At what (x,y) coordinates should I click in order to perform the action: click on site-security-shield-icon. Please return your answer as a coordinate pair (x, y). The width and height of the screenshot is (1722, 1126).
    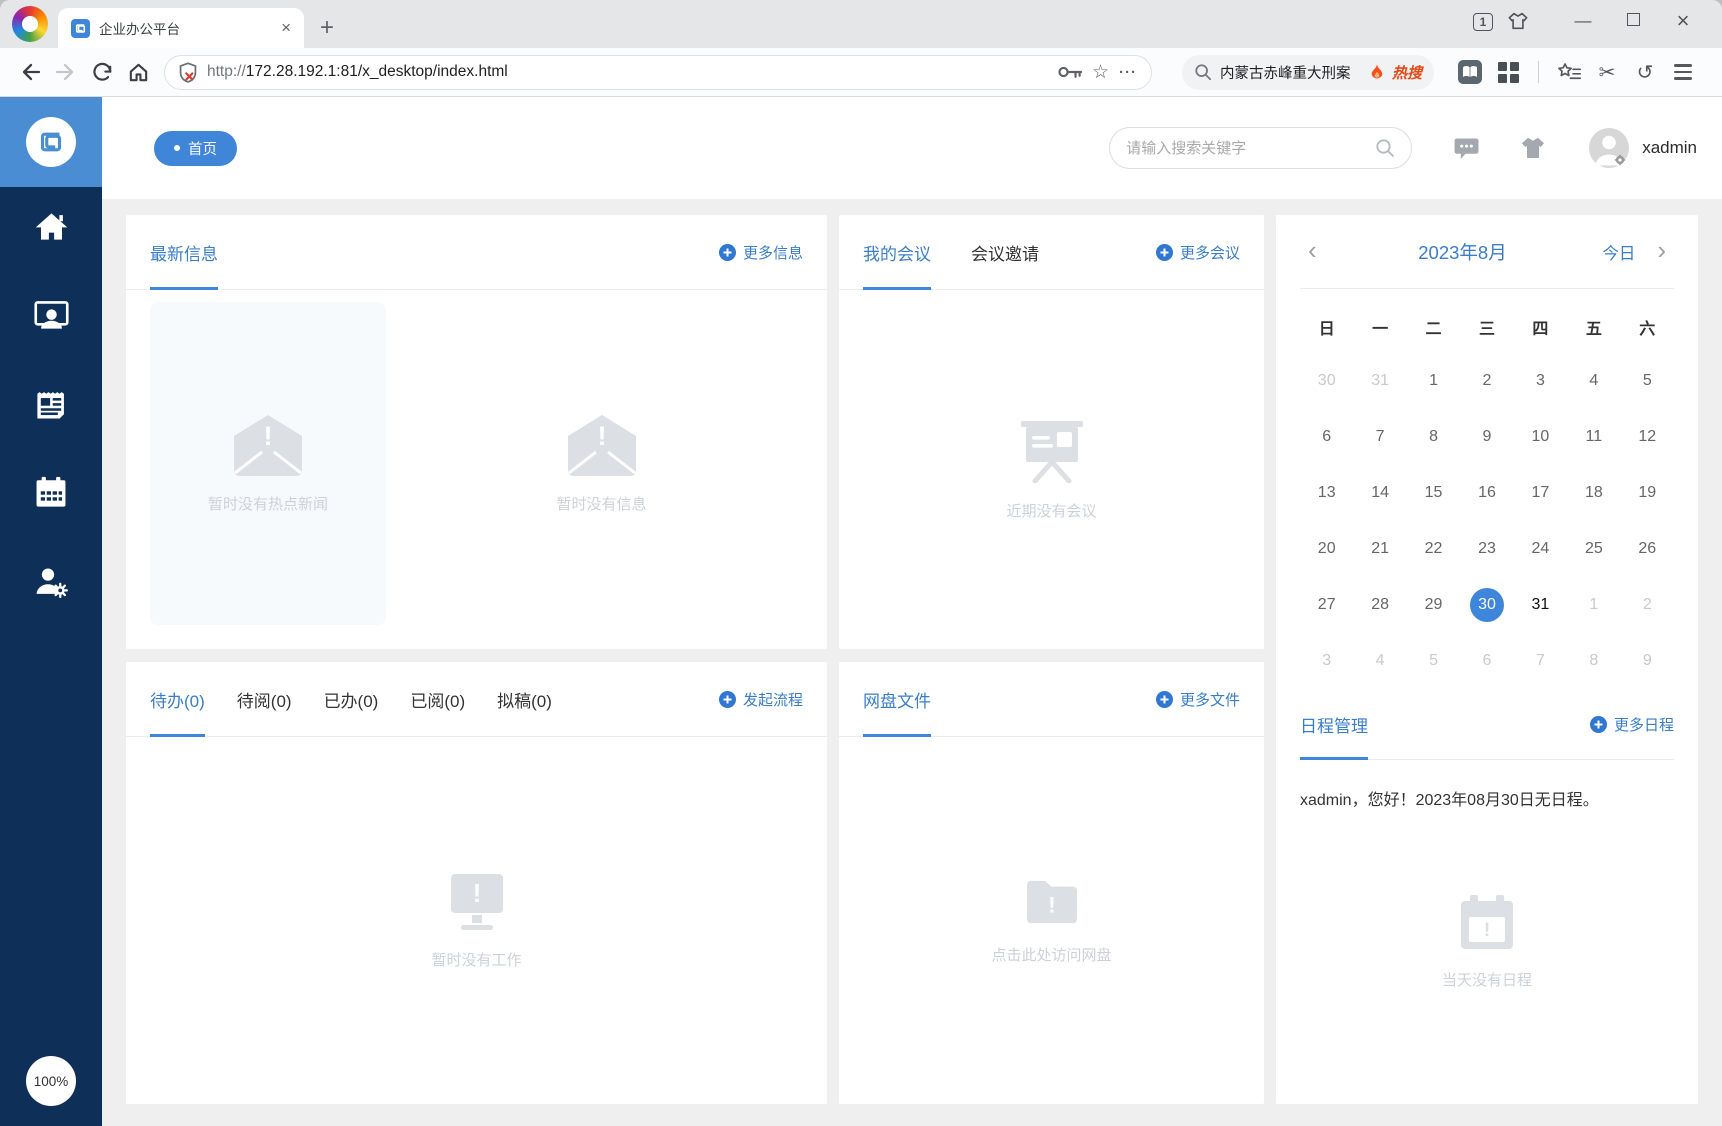
    Looking at the image, I should click on (188, 72).